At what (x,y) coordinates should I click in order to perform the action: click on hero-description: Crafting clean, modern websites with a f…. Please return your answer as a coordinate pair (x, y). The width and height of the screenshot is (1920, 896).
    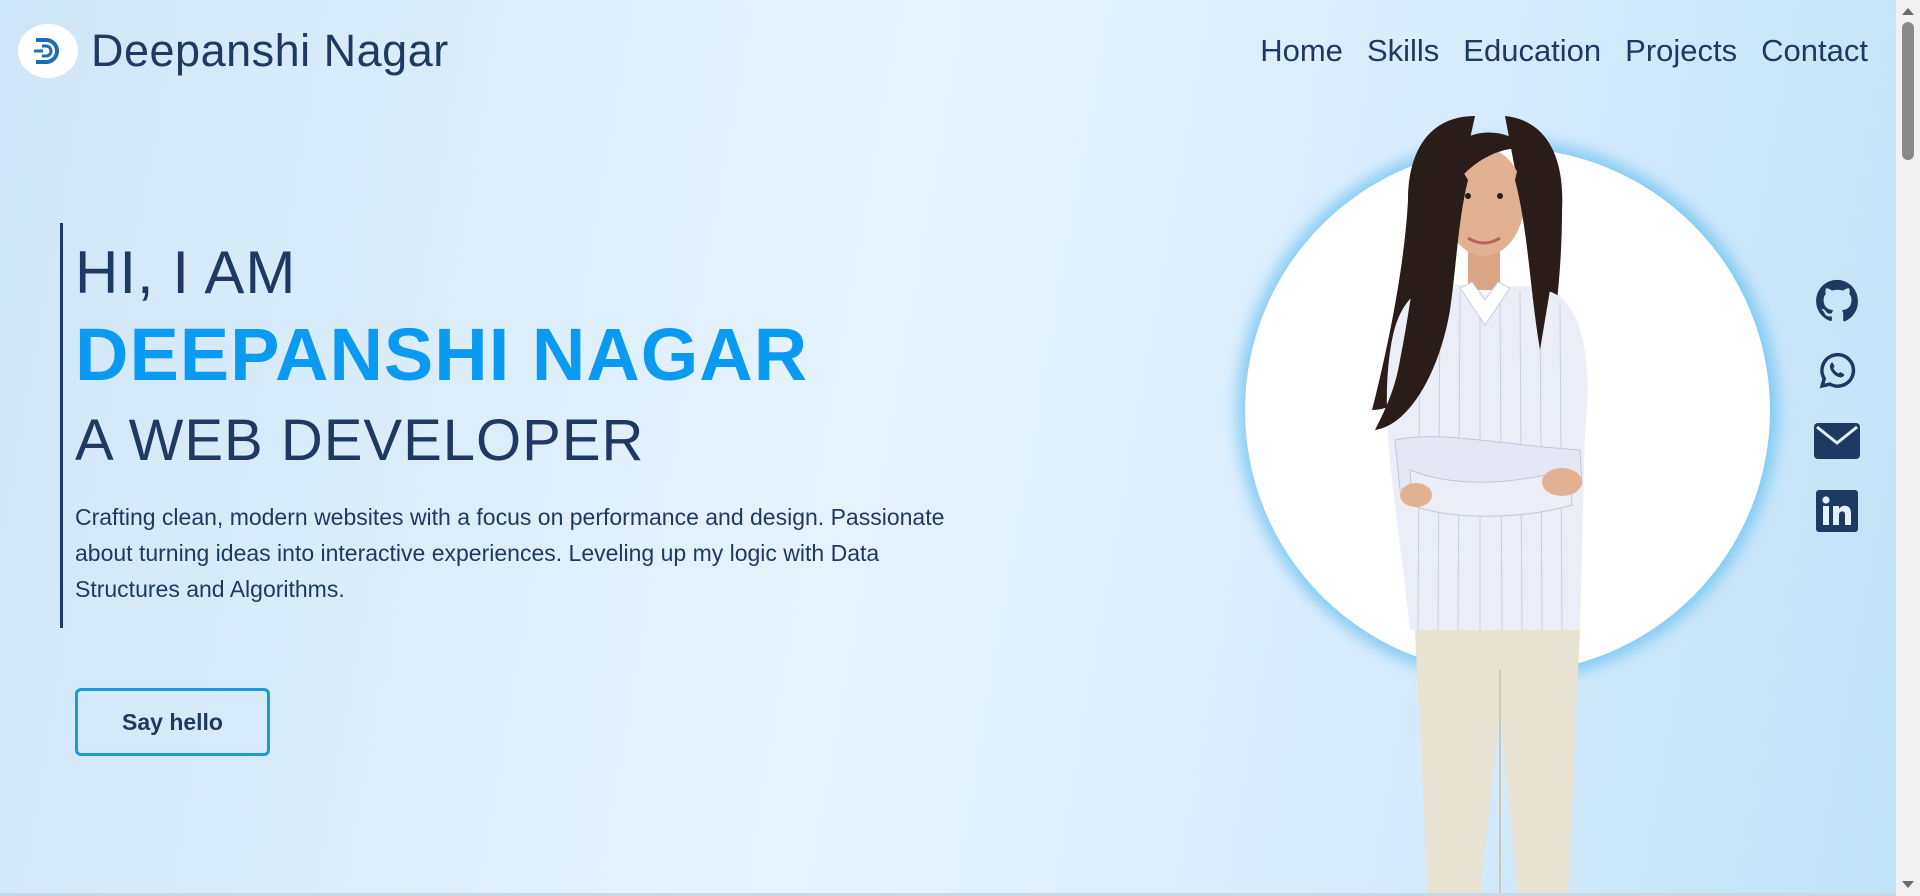
    Looking at the image, I should click on (510, 553).